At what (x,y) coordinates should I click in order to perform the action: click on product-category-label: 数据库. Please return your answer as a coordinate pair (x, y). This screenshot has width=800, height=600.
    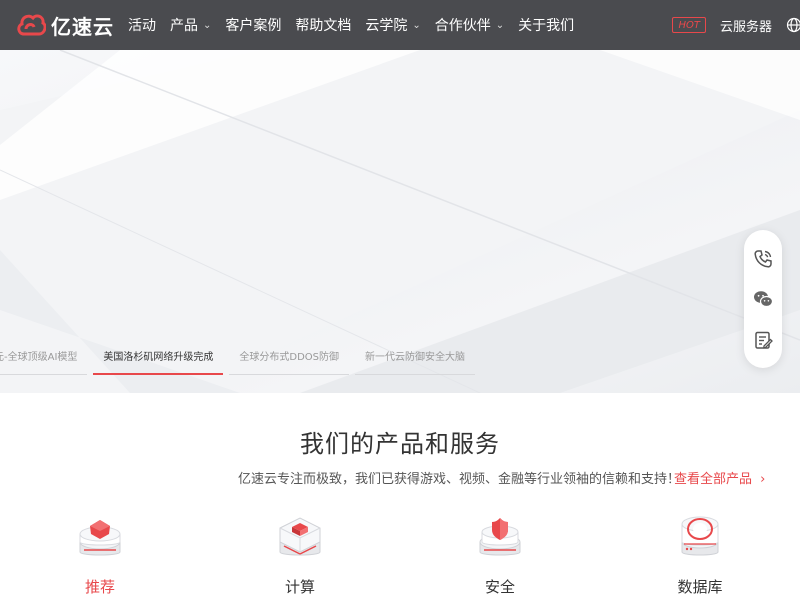
    Looking at the image, I should click on (700, 587).